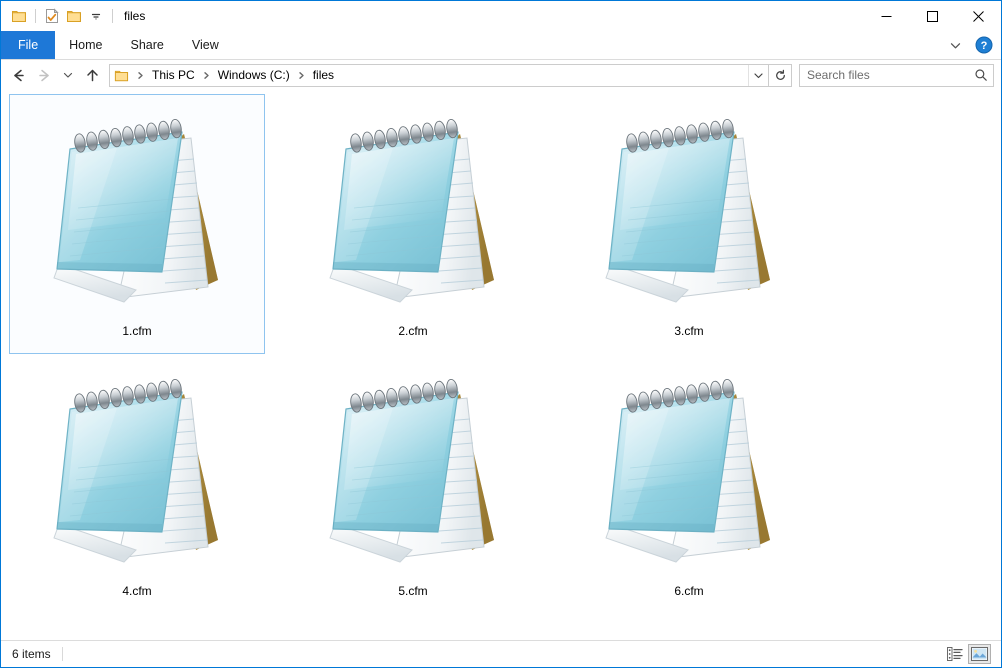  Describe the element at coordinates (18, 75) in the screenshot. I see `back-arrow-icon` at that location.